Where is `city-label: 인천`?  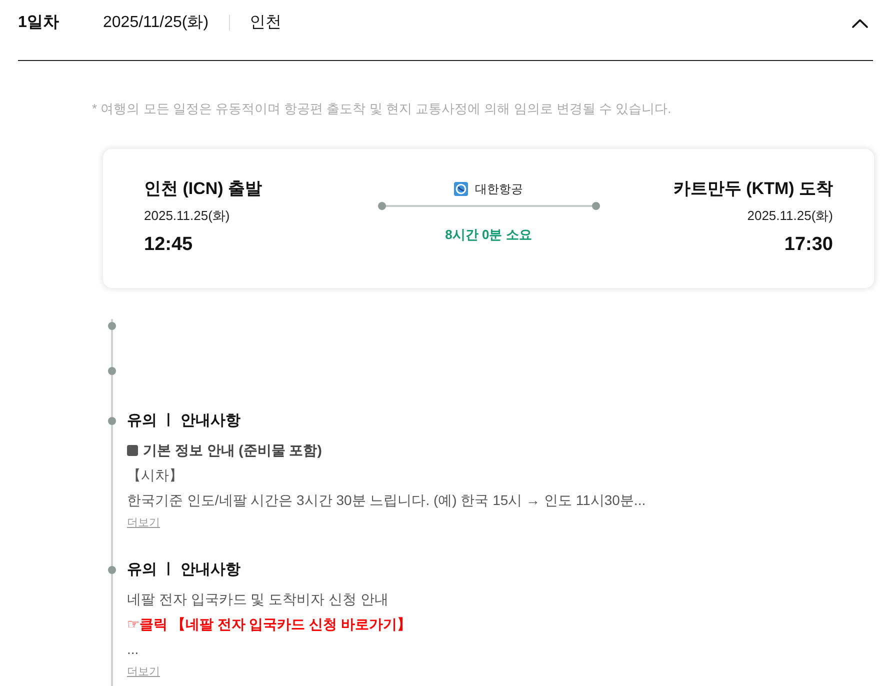 city-label: 인천 is located at coordinates (266, 23).